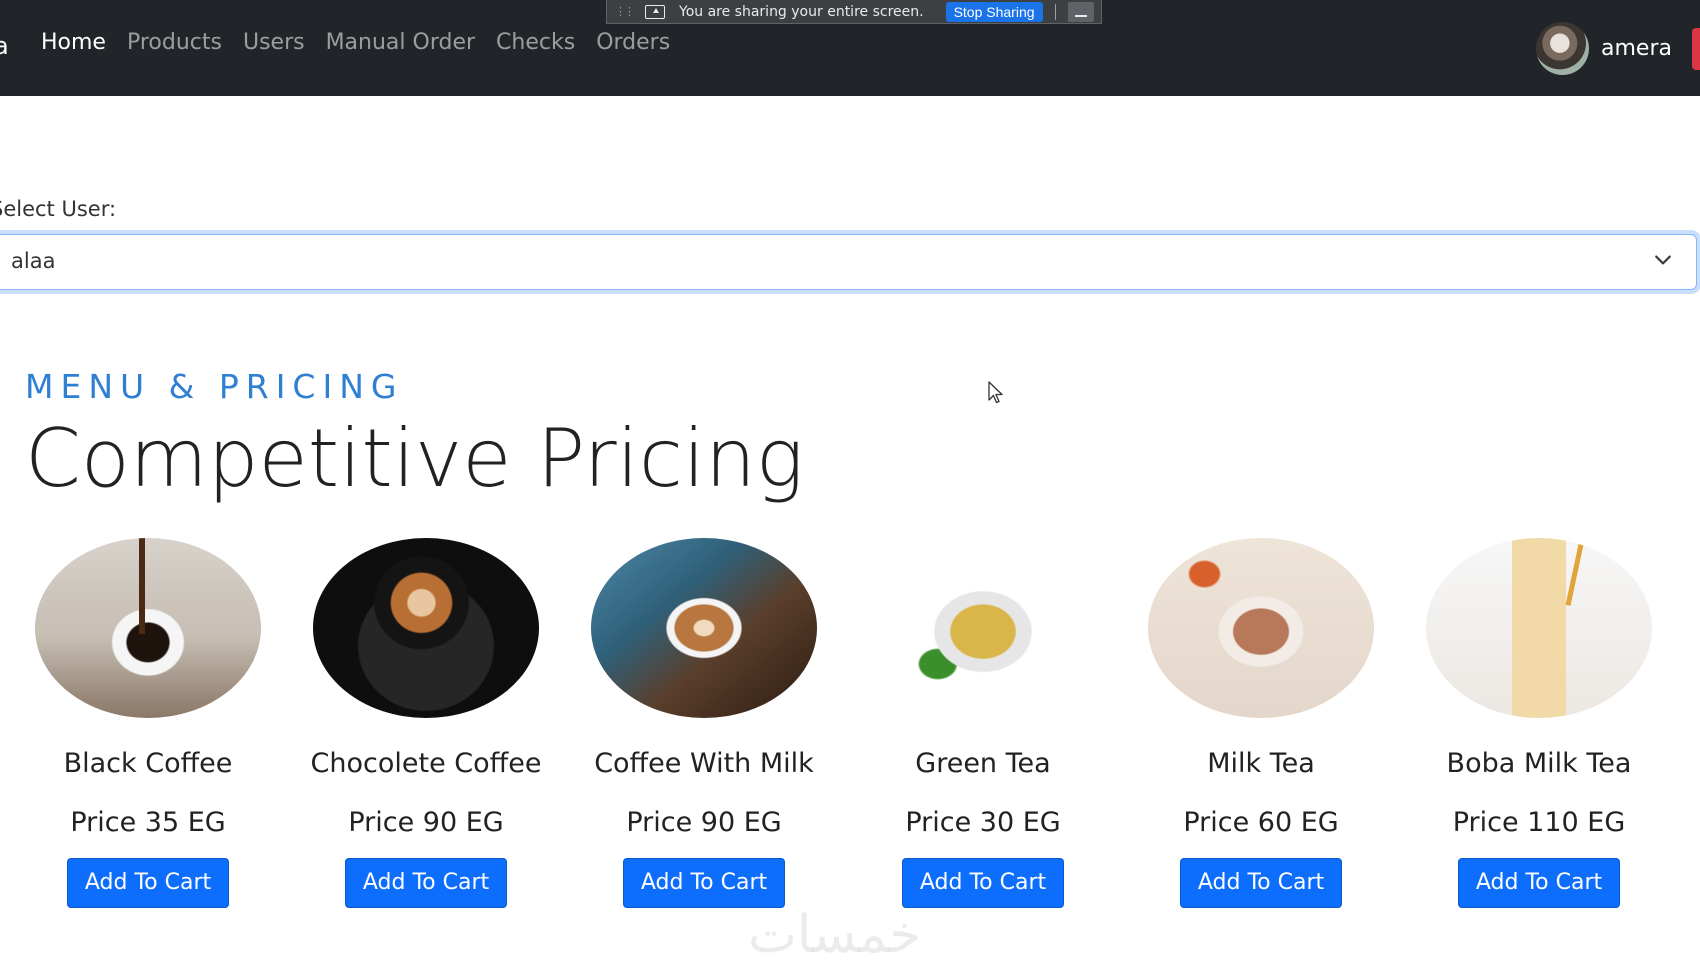 The height and width of the screenshot is (970, 1700). What do you see at coordinates (835, 935) in the screenshot?
I see `watermark-logo: خمسات` at bounding box center [835, 935].